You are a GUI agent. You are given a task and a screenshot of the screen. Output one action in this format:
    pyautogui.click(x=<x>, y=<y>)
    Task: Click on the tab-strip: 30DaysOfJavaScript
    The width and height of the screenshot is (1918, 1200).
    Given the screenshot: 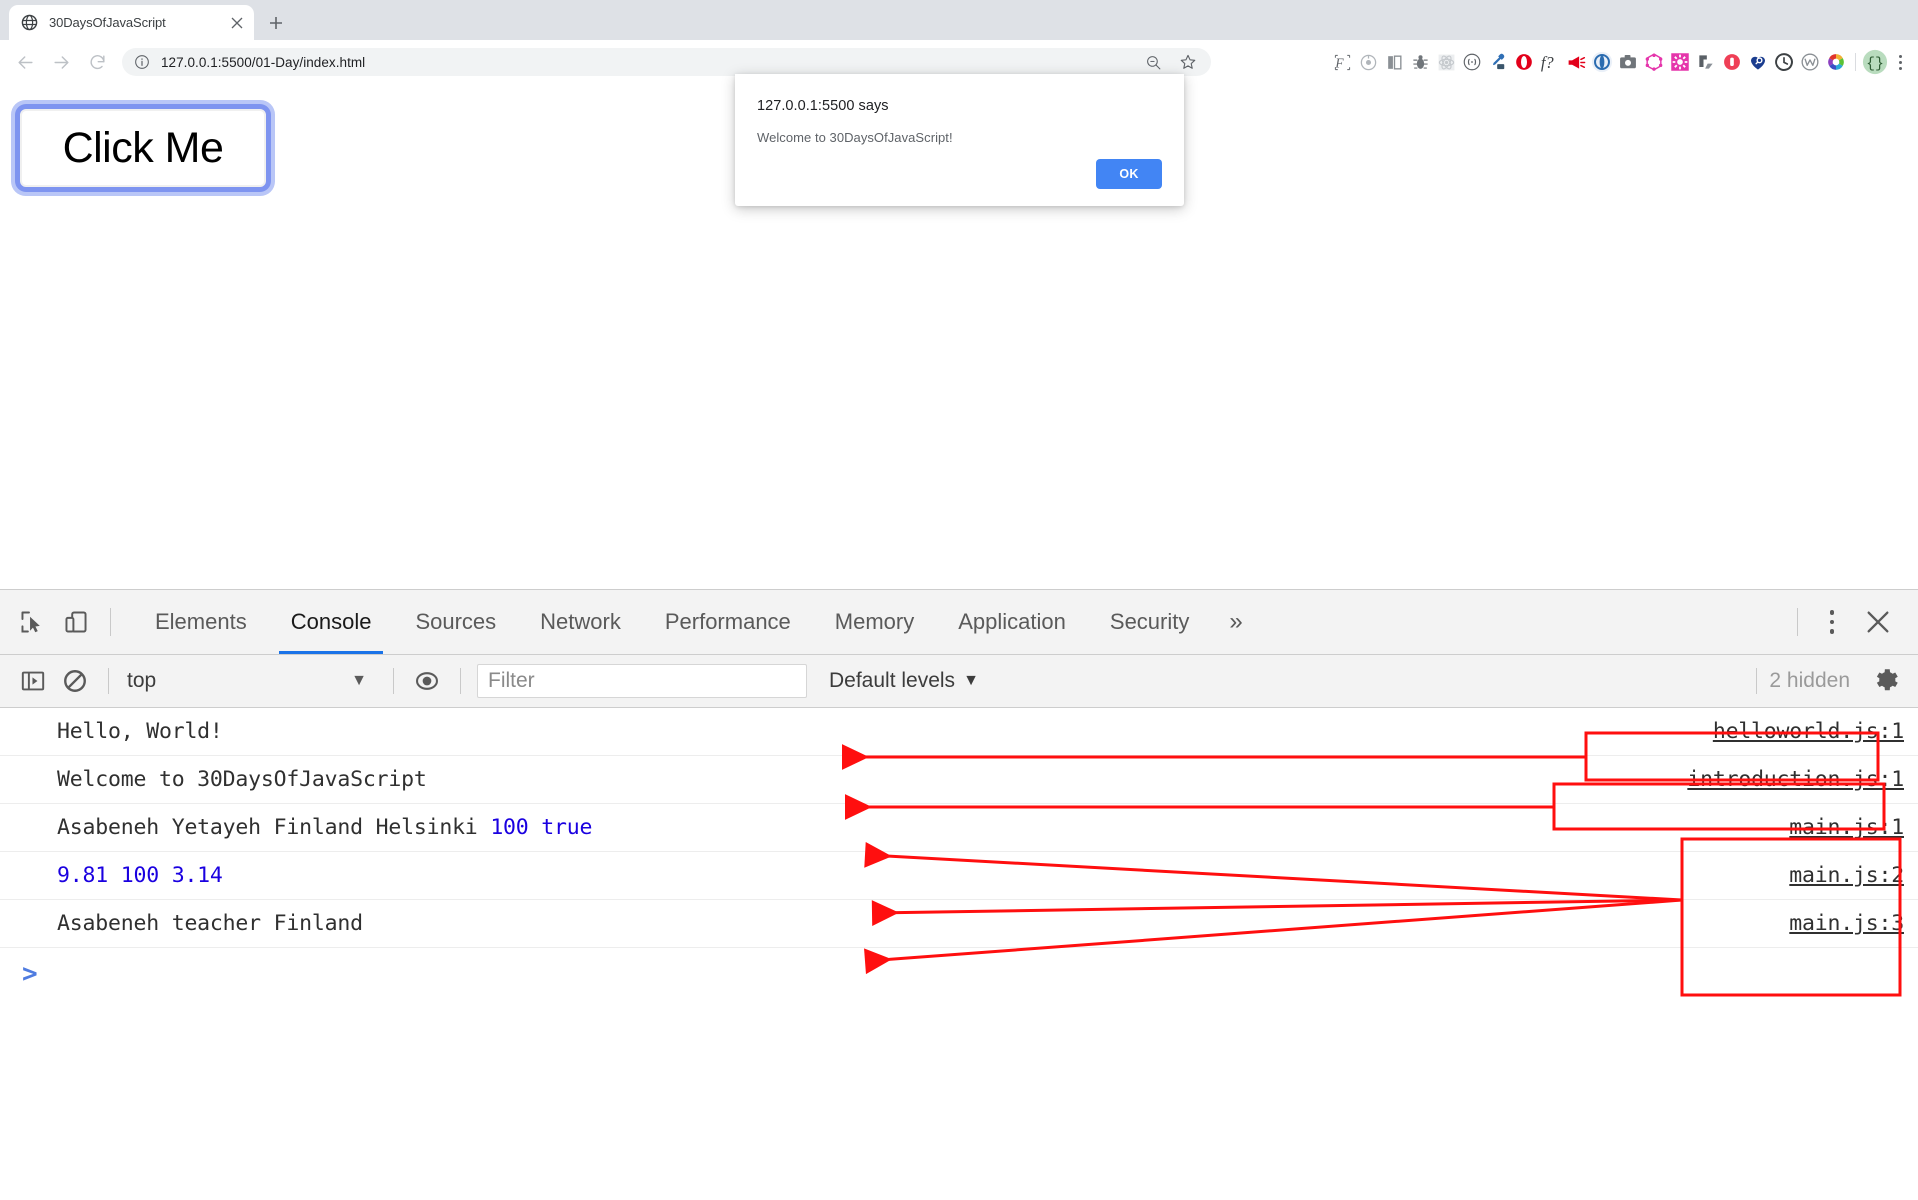 What is the action you would take?
    pyautogui.click(x=959, y=20)
    